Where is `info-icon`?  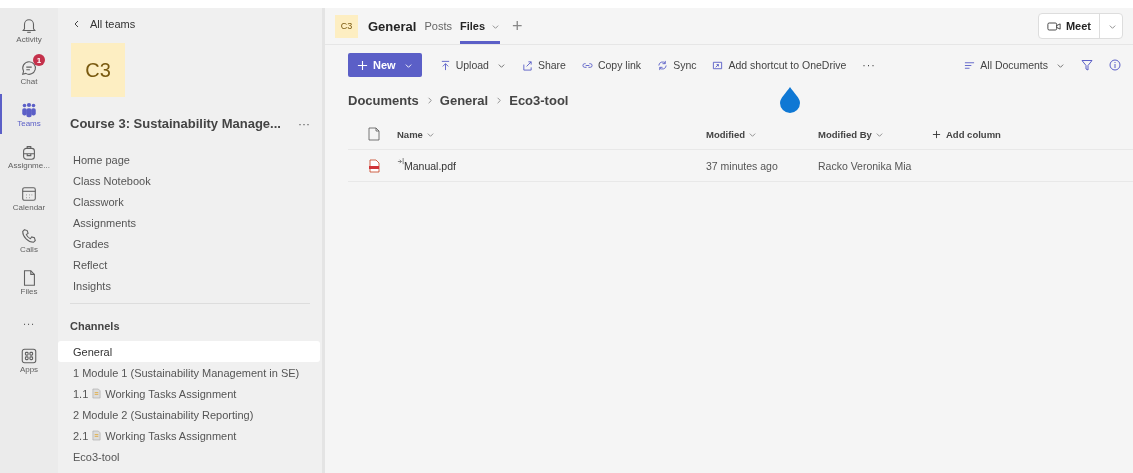 info-icon is located at coordinates (1115, 65).